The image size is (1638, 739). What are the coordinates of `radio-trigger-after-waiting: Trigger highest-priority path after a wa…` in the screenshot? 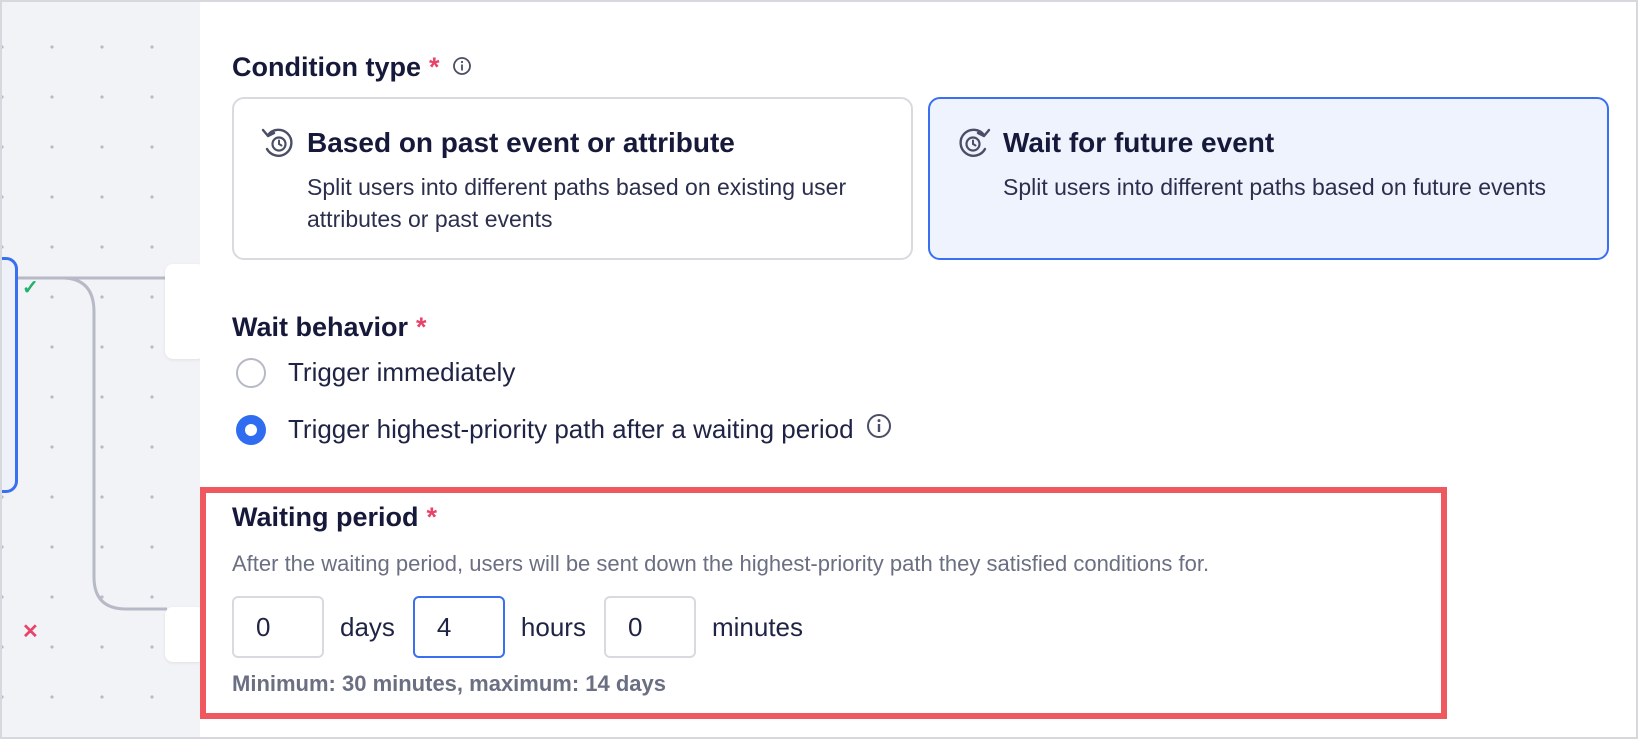 It's located at (564, 429).